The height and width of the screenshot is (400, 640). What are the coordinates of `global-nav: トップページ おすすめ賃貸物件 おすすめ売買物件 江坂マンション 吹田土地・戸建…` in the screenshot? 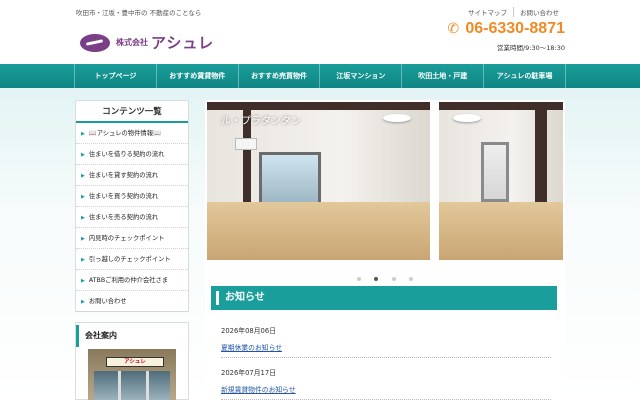 It's located at (320, 76).